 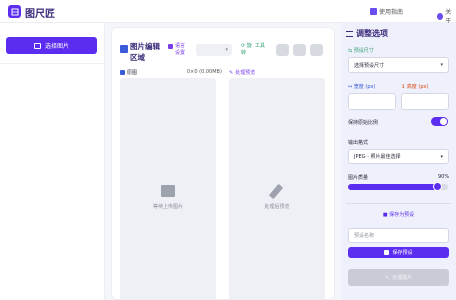 What do you see at coordinates (415, 87) in the screenshot?
I see `height-label: ↕ 高度 (px)` at bounding box center [415, 87].